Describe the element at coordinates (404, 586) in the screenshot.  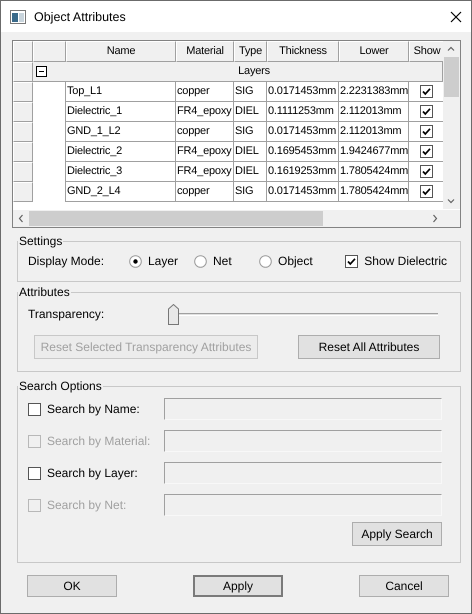
I see `cancel-button: Cancel` at that location.